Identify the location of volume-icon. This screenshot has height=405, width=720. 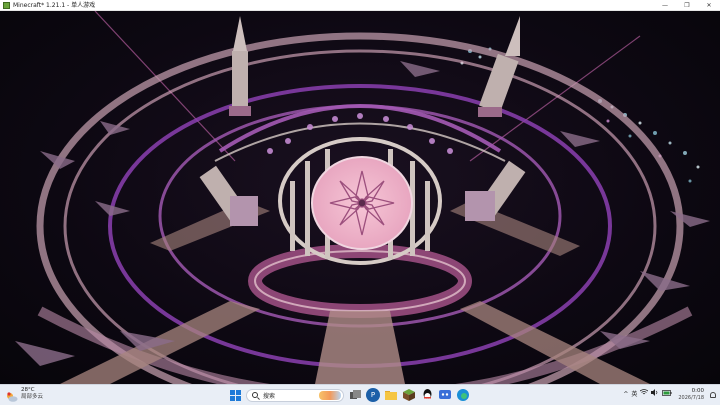
(655, 395).